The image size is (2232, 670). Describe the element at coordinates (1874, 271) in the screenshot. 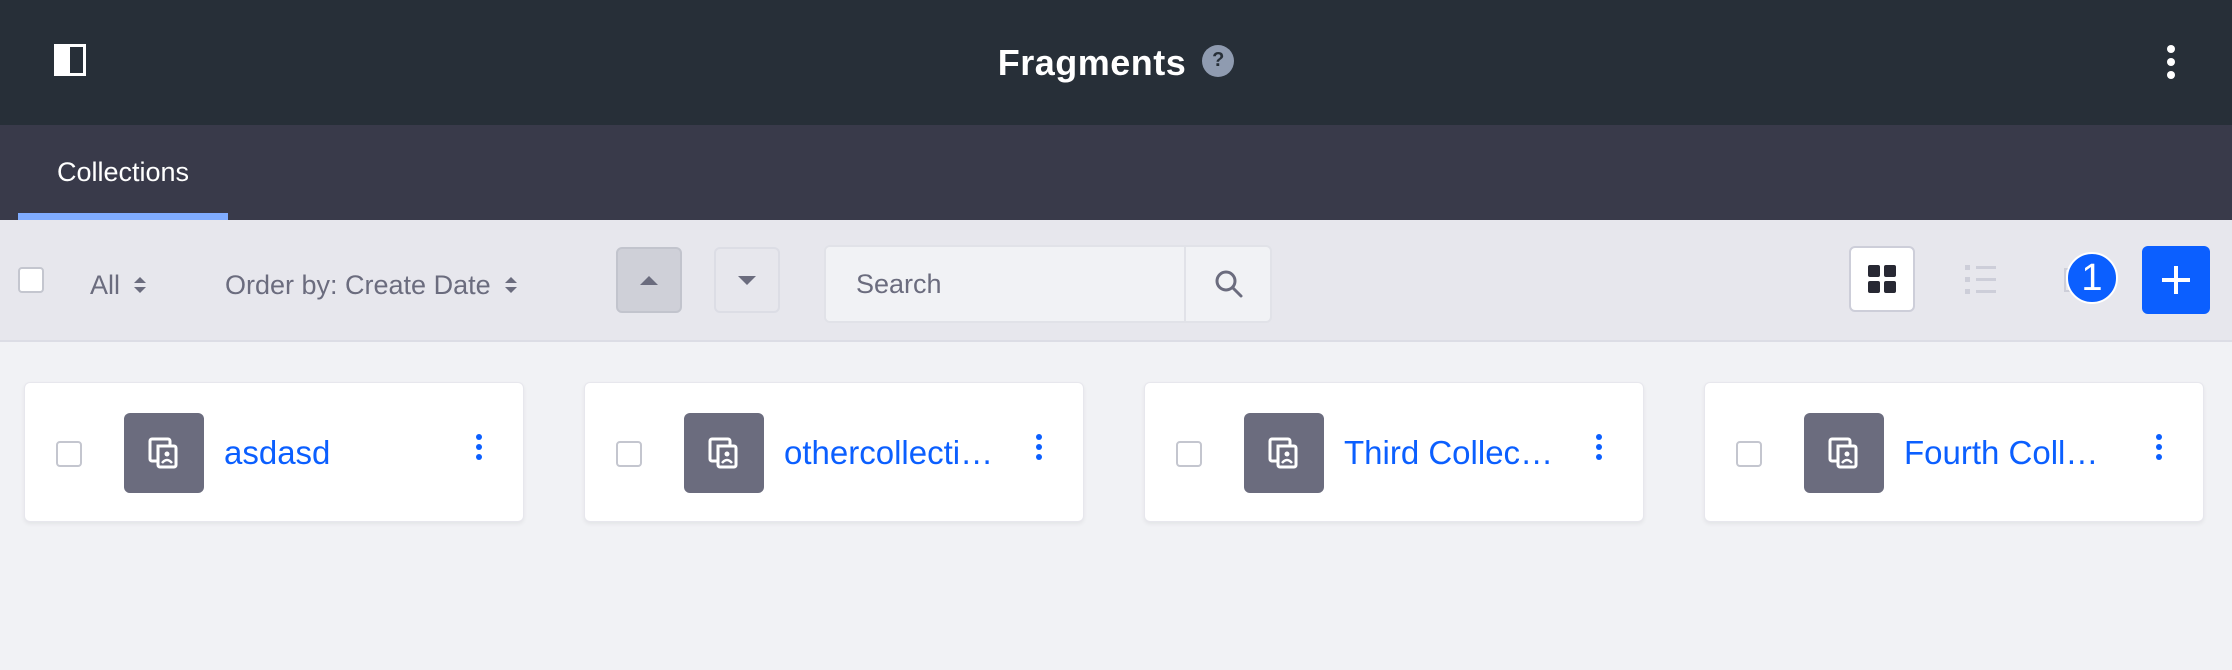

I see `cards-icon` at that location.